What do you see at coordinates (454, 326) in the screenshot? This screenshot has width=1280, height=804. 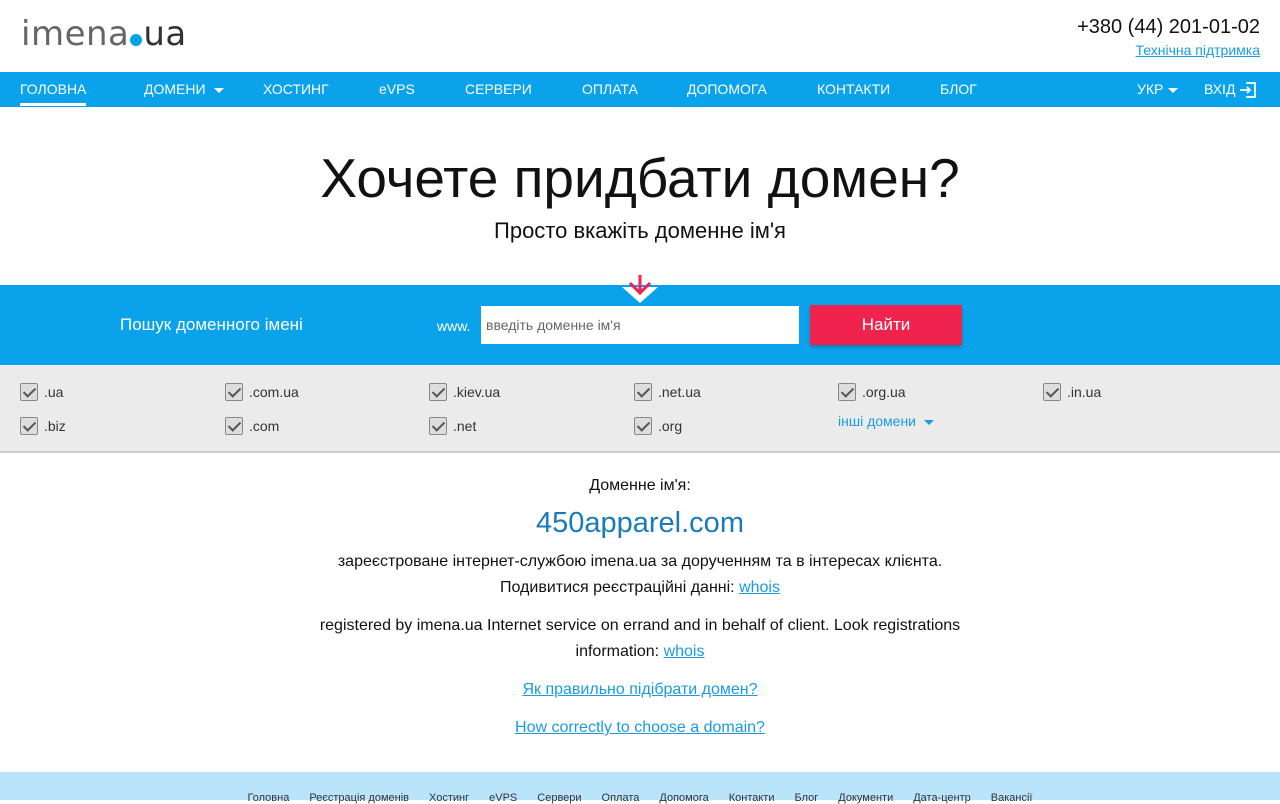 I see `www-prefix: www.` at bounding box center [454, 326].